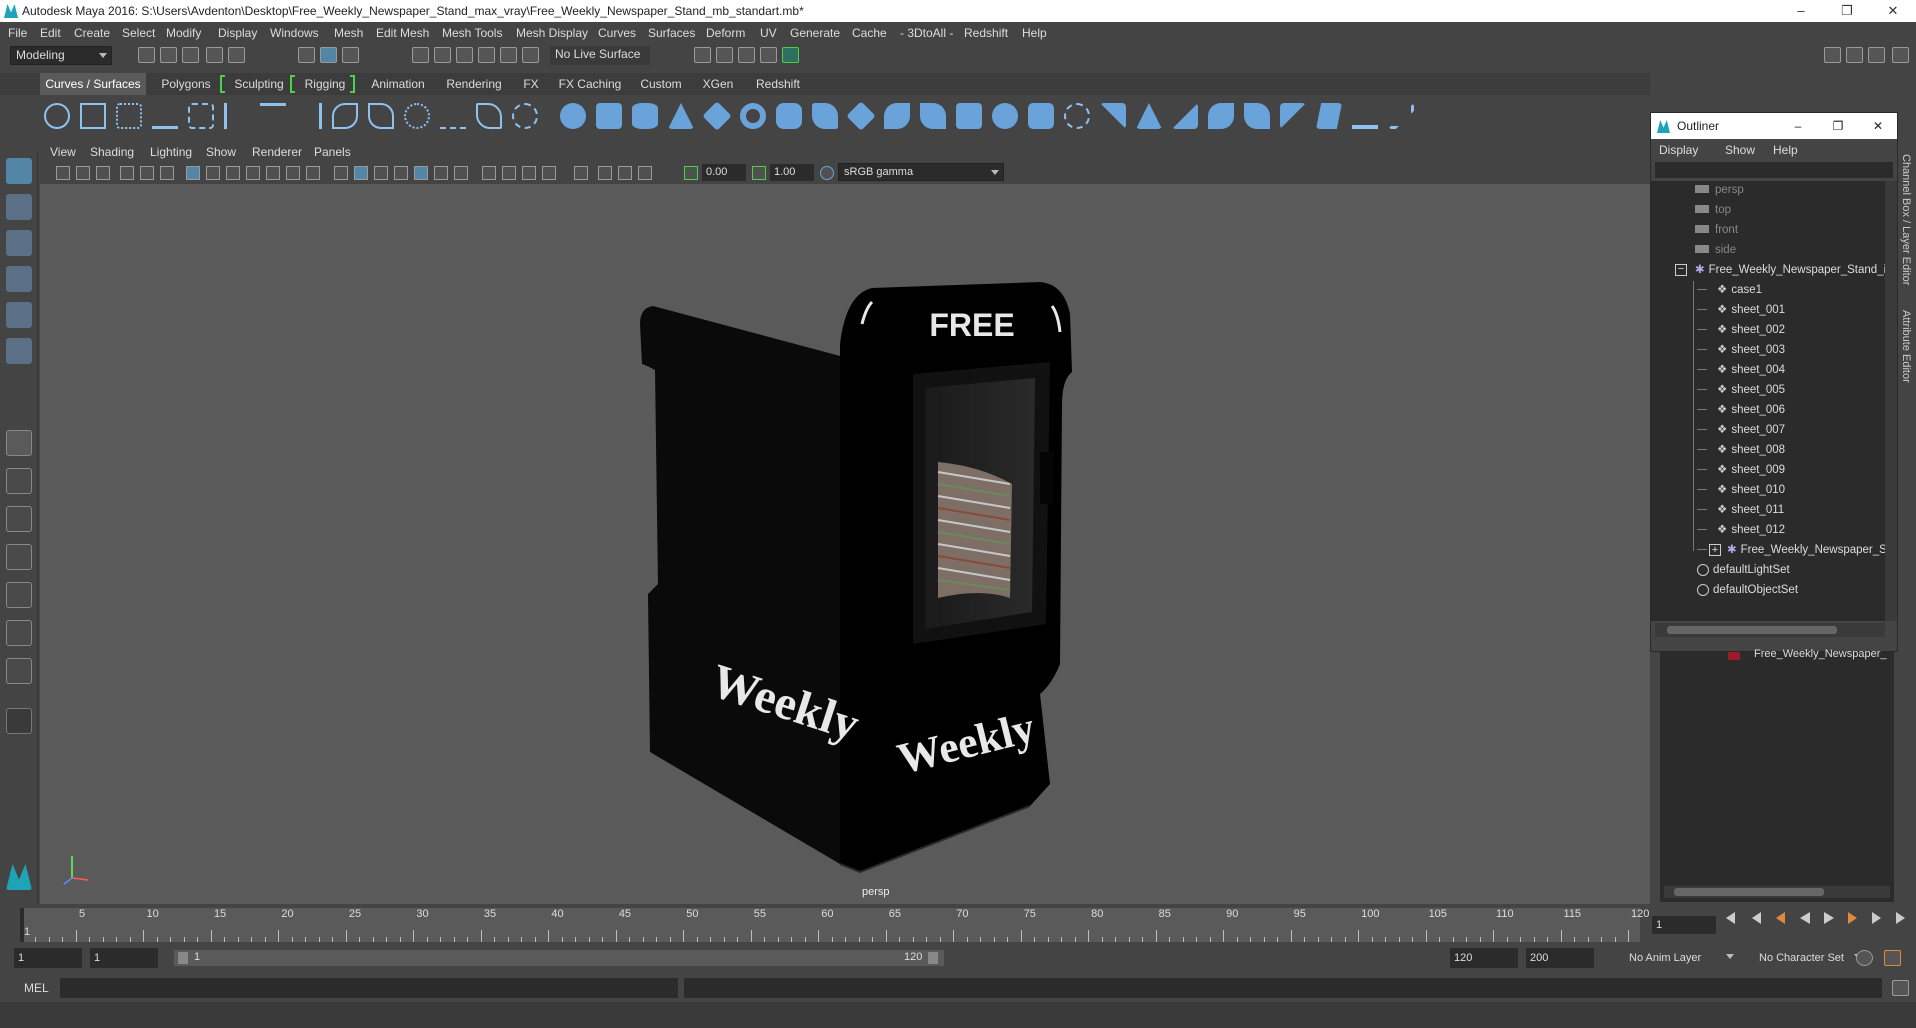 Image resolution: width=1916 pixels, height=1028 pixels. Describe the element at coordinates (590, 84) in the screenshot. I see `tab-fx-caching: FX Caching` at that location.